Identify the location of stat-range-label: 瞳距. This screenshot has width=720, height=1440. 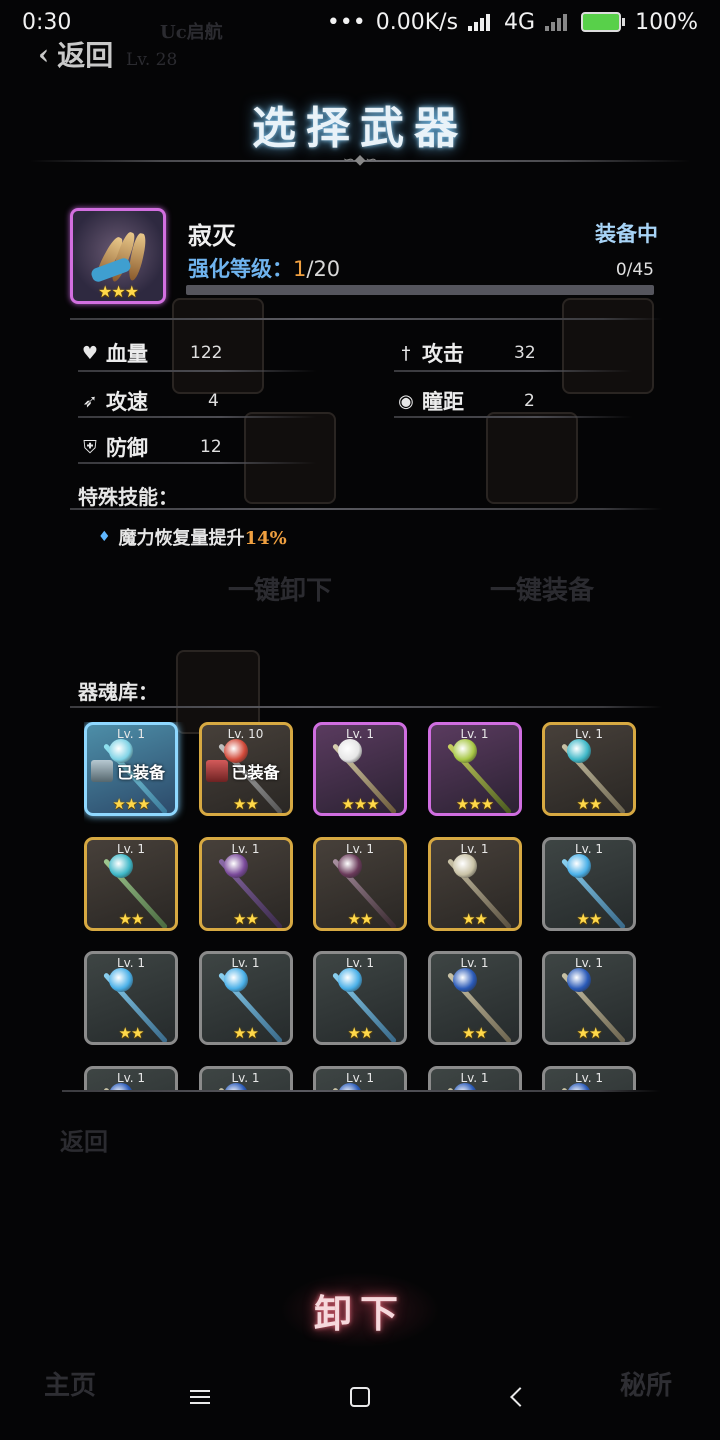
(443, 401).